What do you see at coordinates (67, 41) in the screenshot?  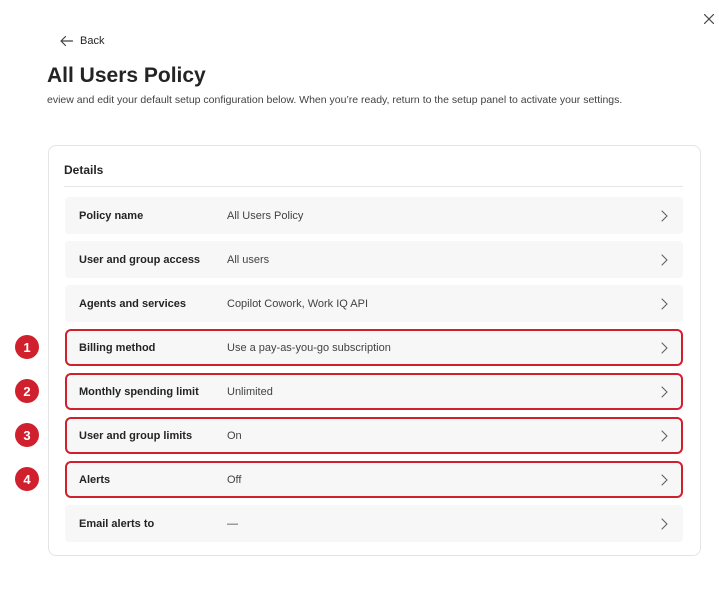 I see `arrow-left-icon` at bounding box center [67, 41].